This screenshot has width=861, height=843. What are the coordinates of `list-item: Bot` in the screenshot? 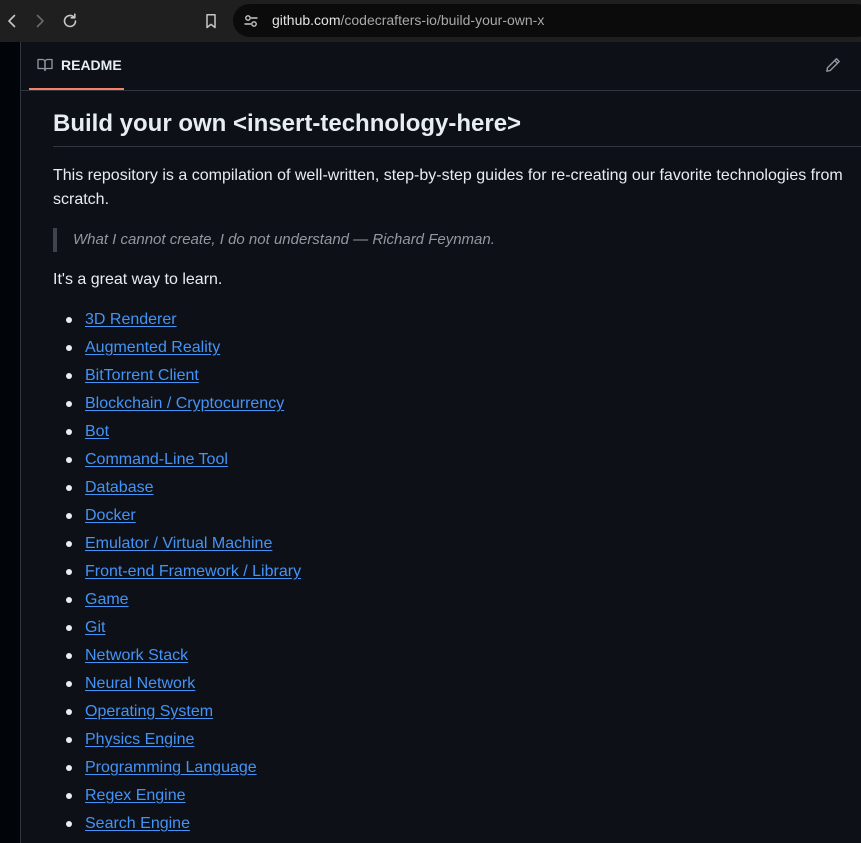 It's located at (183, 434).